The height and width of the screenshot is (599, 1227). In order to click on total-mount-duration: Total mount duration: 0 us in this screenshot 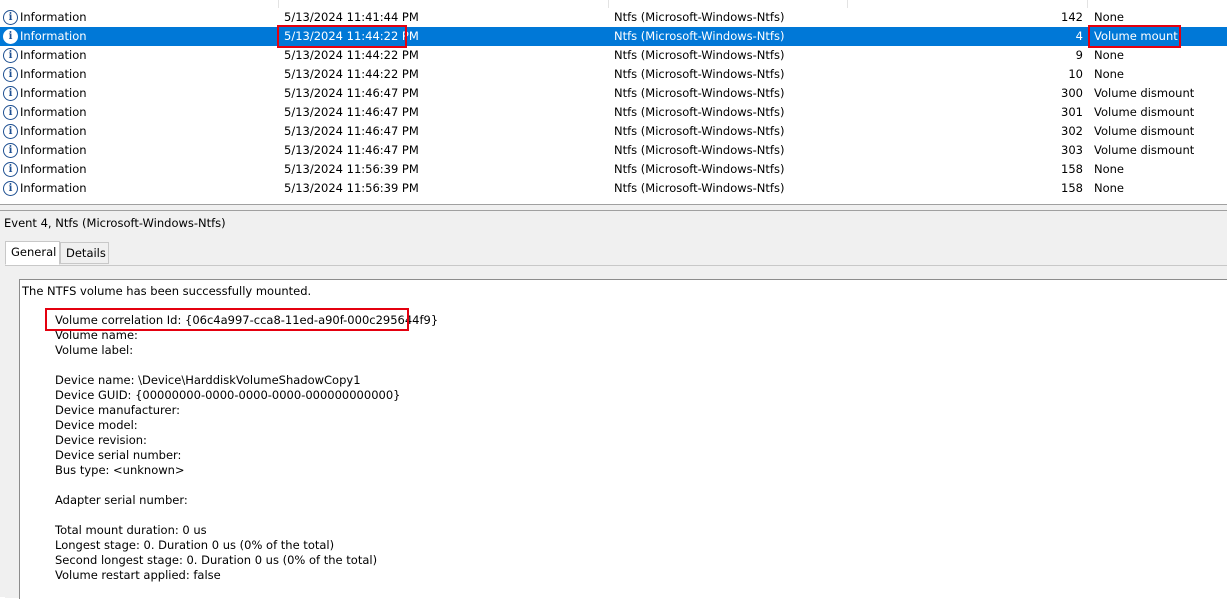, I will do `click(131, 530)`.